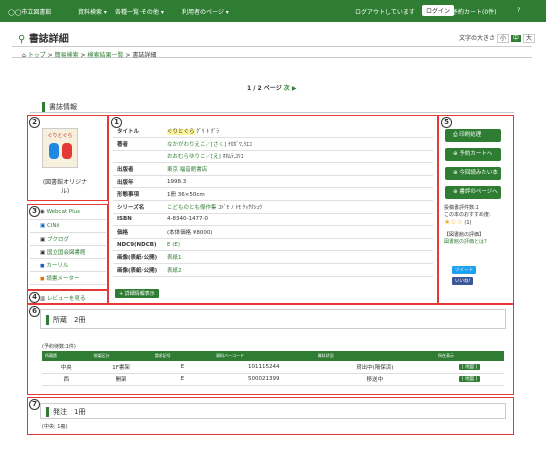 This screenshot has height=458, width=546. I want to click on title-value: ぐりとぐら, so click(181, 132).